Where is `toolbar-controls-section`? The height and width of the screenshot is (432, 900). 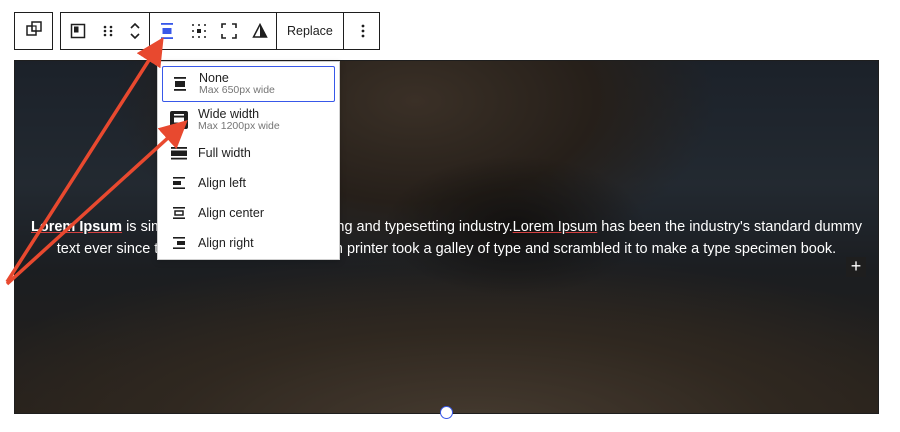
toolbar-controls-section is located at coordinates (213, 31).